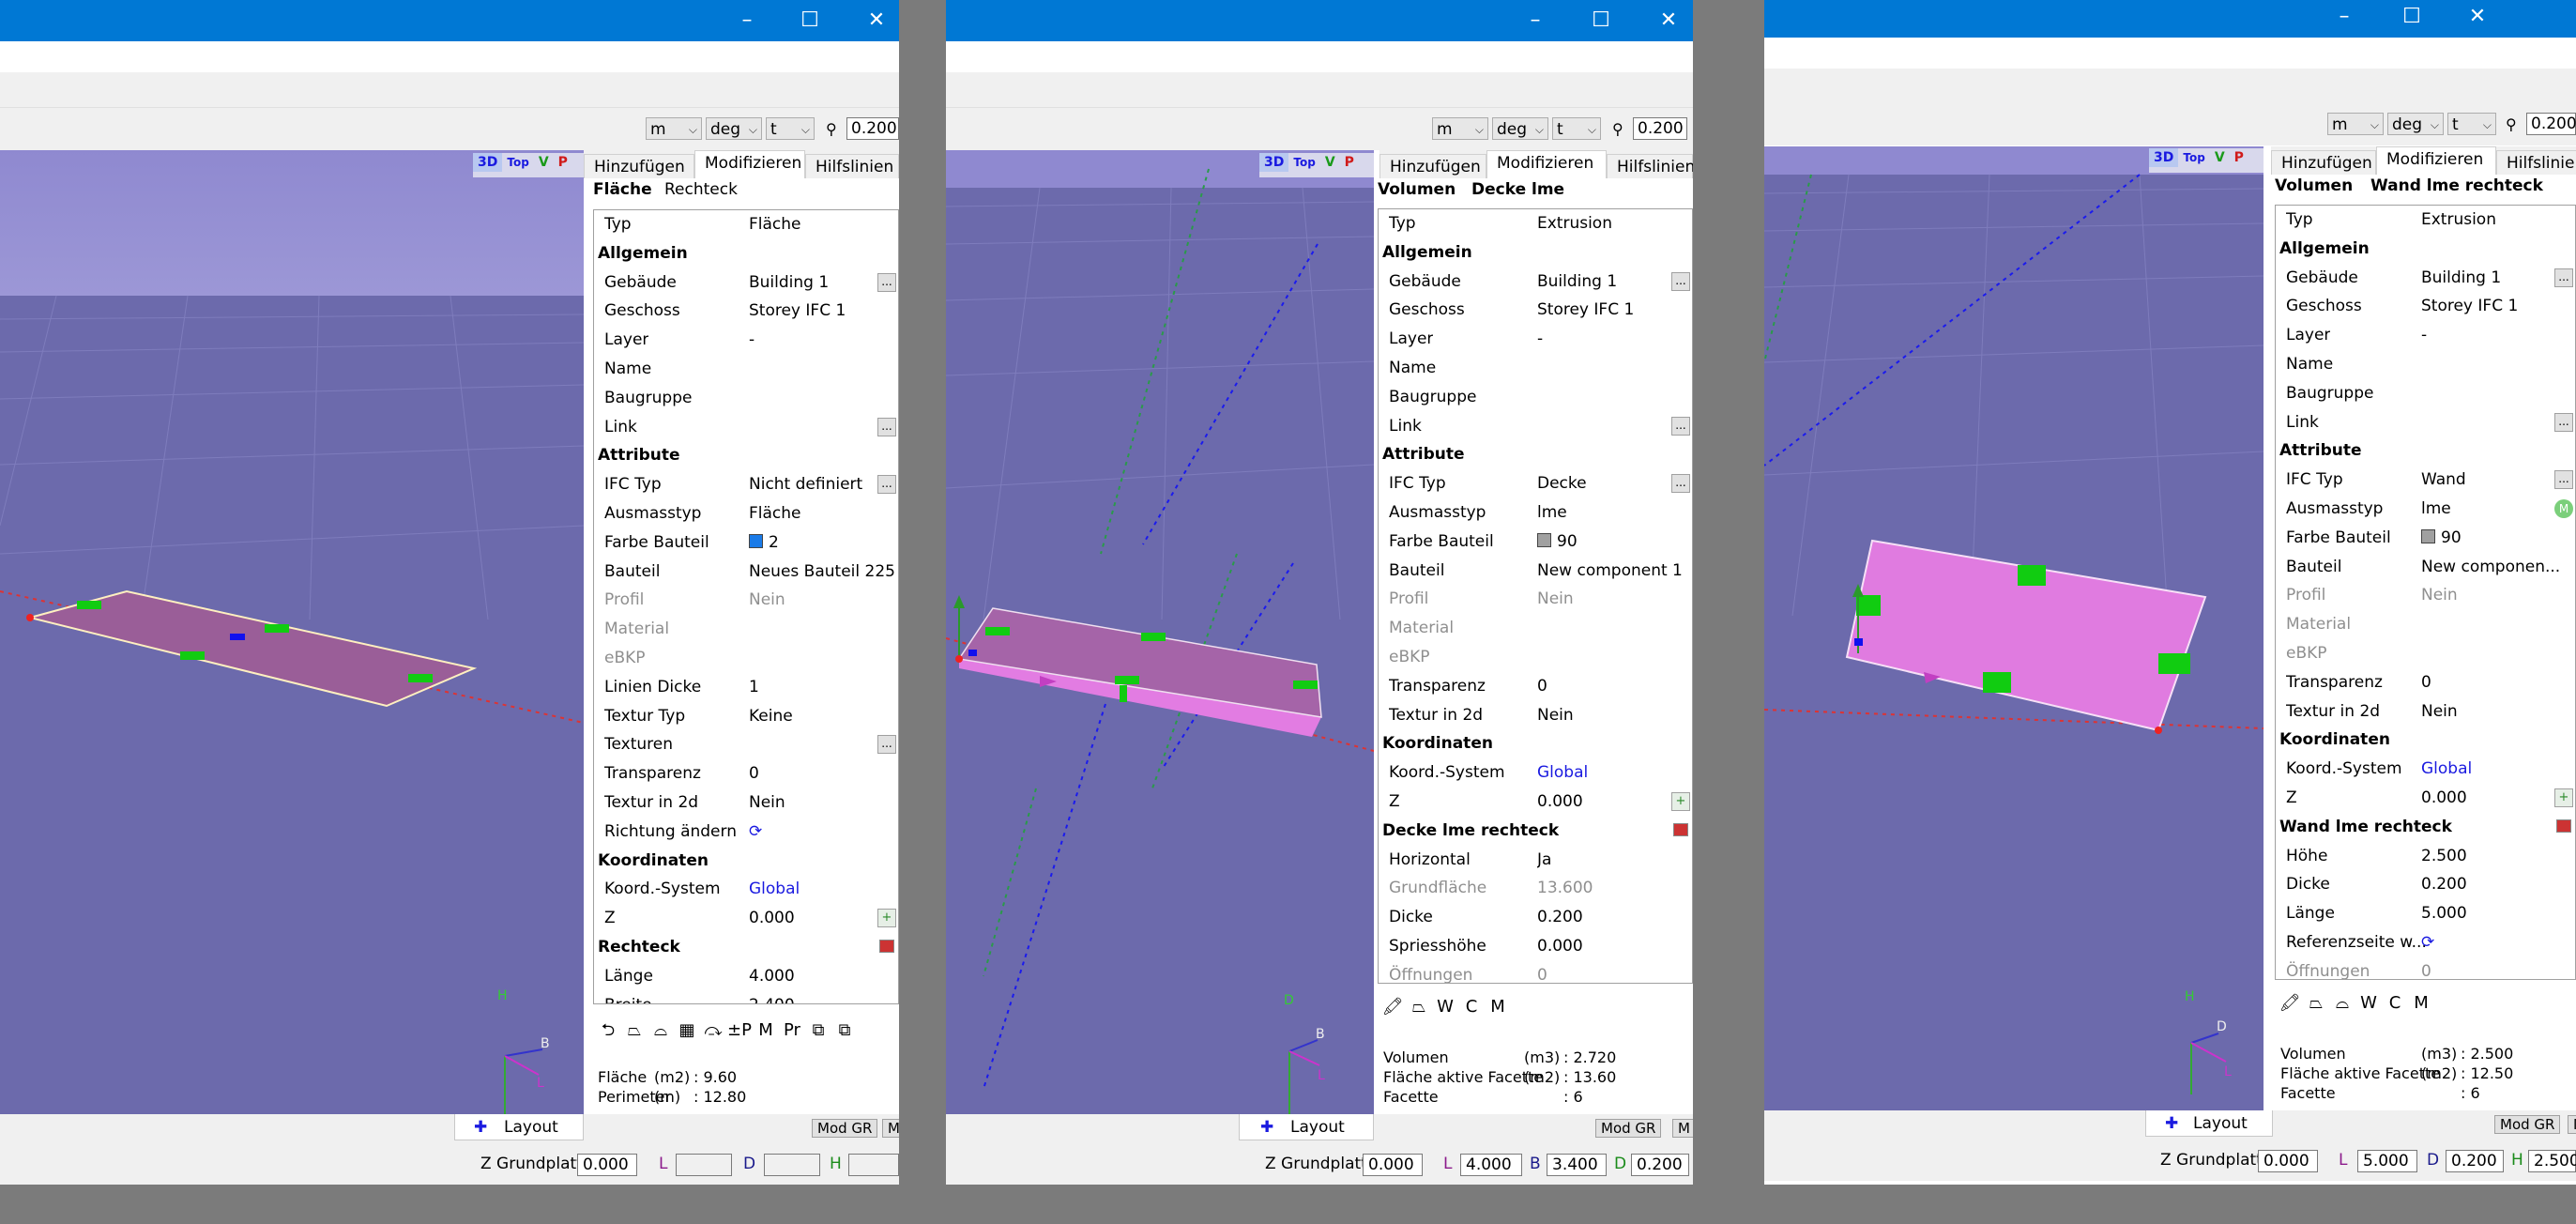 The width and height of the screenshot is (2576, 1224). What do you see at coordinates (746, 543) in the screenshot?
I see `property-row: Farbe Bauteil 2` at bounding box center [746, 543].